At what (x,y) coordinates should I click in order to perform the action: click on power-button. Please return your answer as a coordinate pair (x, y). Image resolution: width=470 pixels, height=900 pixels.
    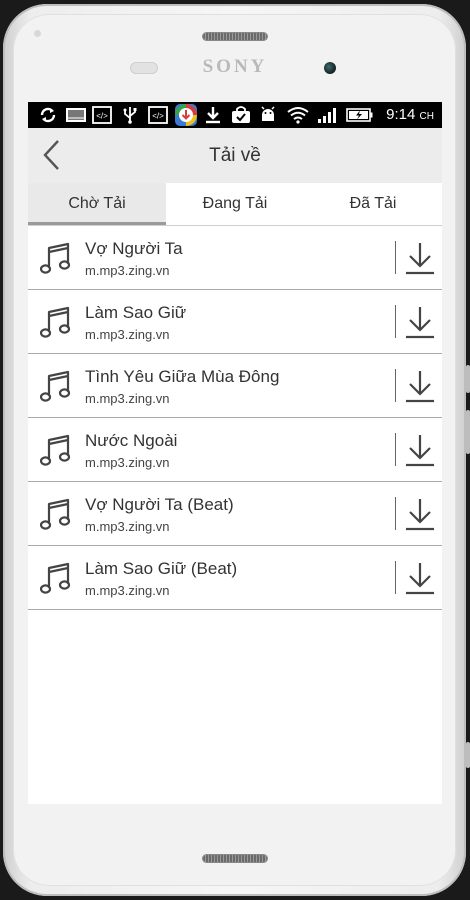
    Looking at the image, I should click on (468, 379).